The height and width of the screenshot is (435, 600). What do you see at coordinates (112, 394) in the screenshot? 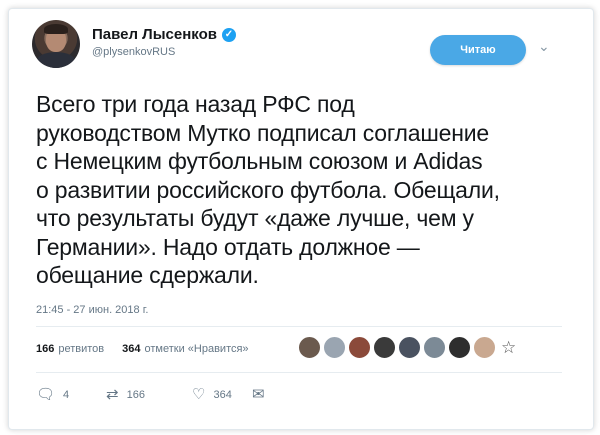
I see `retweet-icon: ⇄` at bounding box center [112, 394].